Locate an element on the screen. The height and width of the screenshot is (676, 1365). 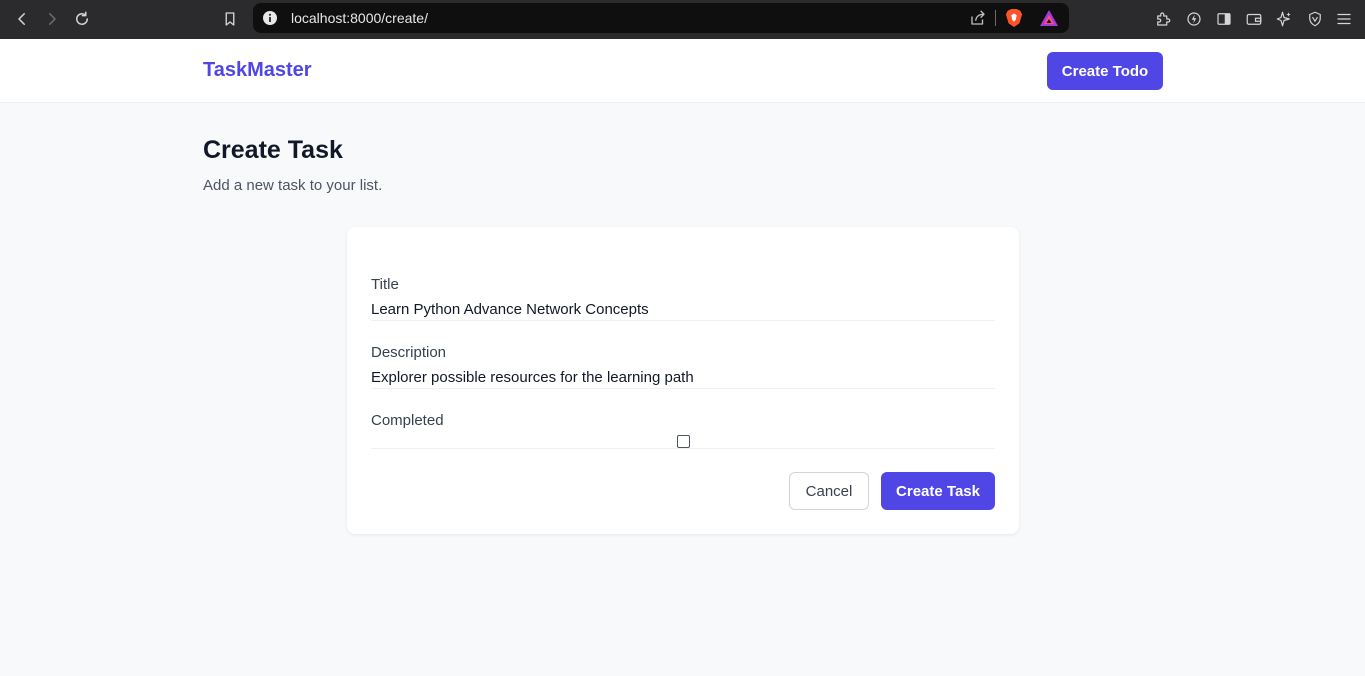
browser-toolbar: localhost:8000/create/ is located at coordinates (682, 19).